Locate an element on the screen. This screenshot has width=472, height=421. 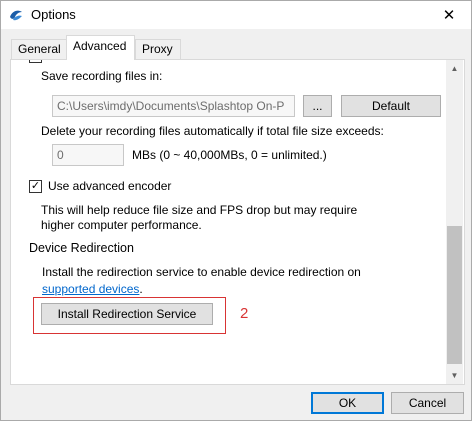
chevron-up-icon: ▲ is located at coordinates (454, 68).